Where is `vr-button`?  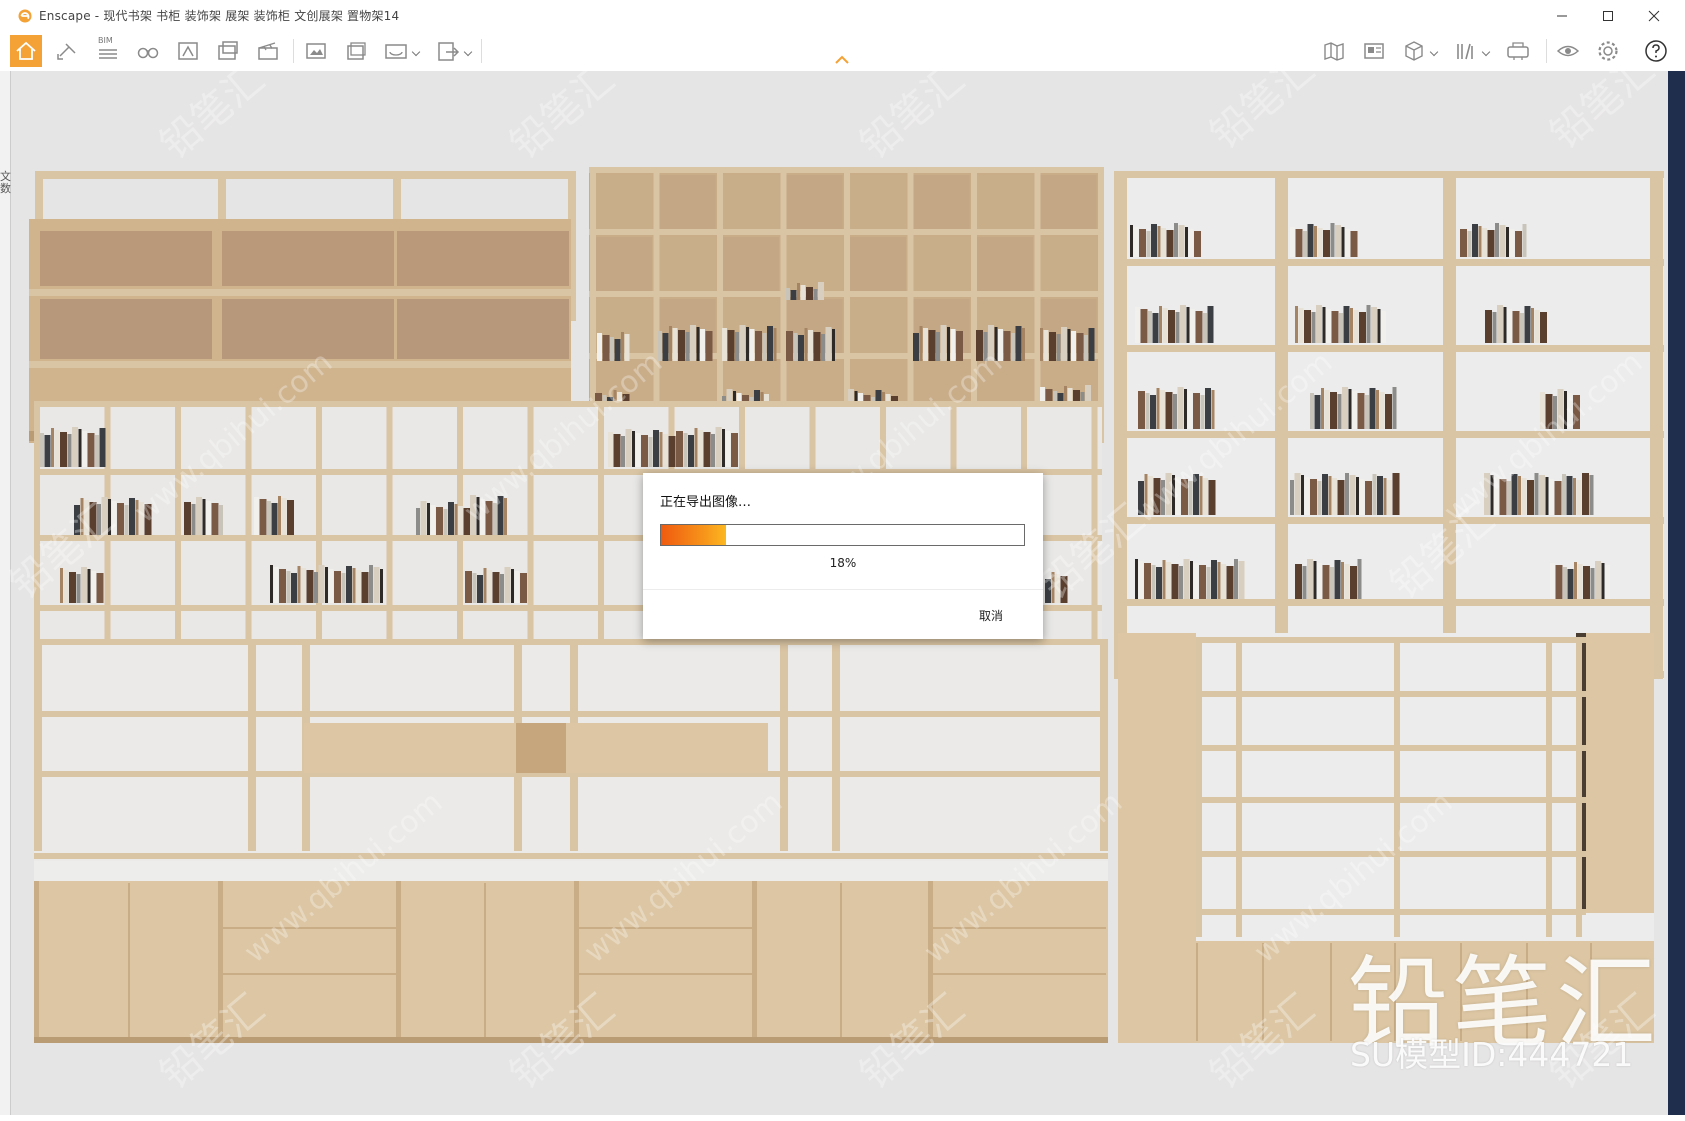 vr-button is located at coordinates (1518, 51).